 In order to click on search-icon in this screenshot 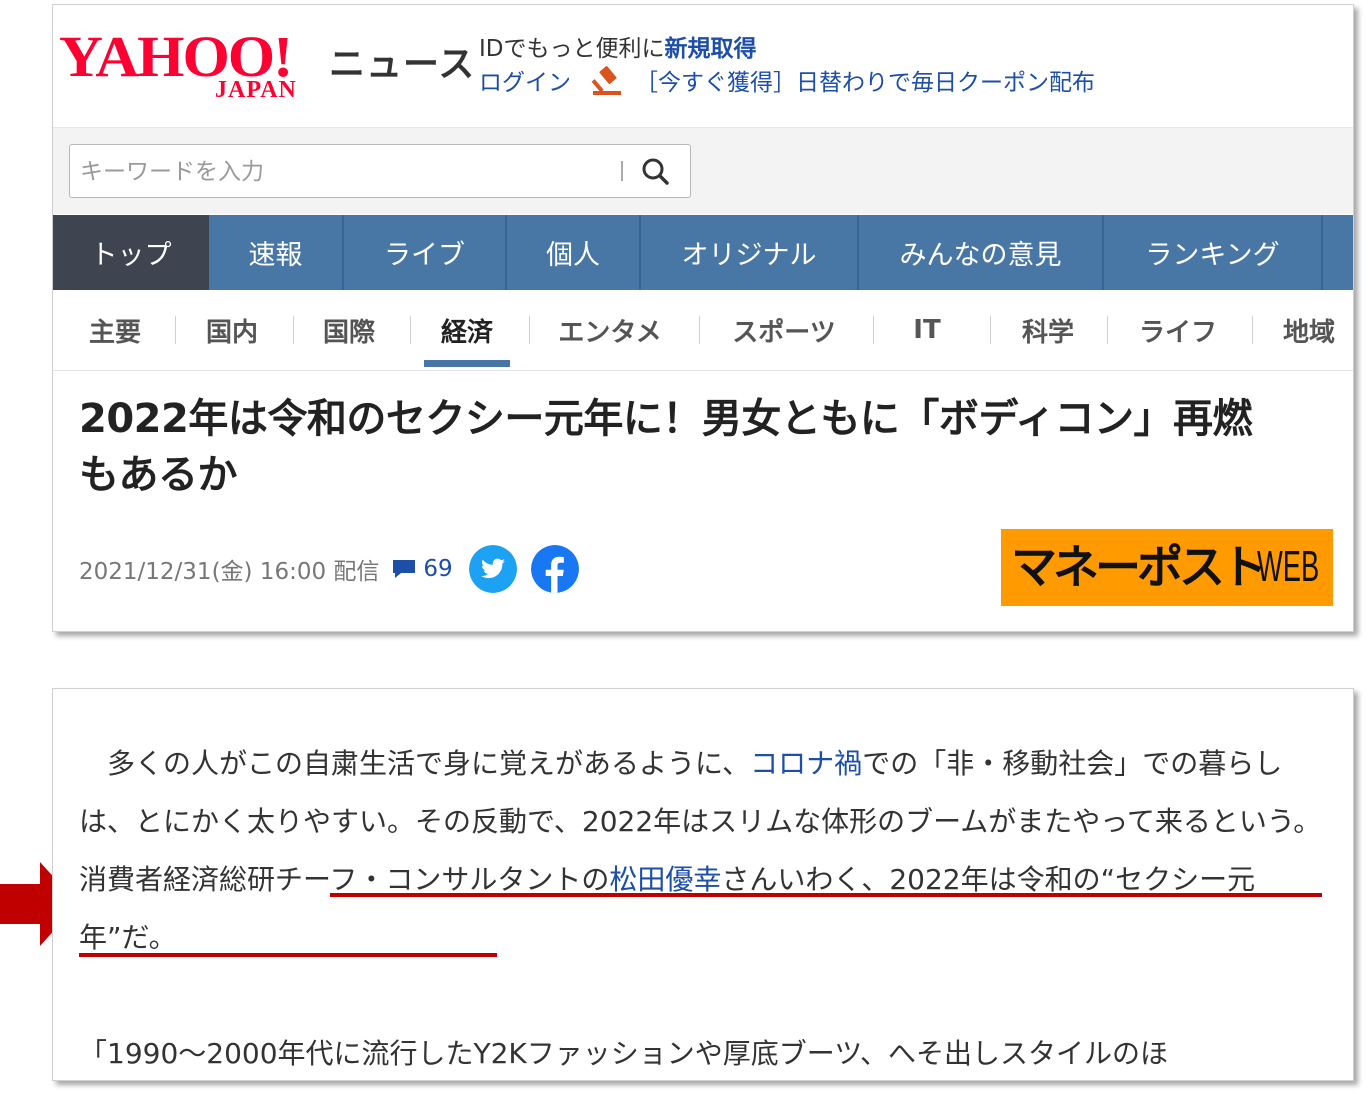, I will do `click(656, 171)`.